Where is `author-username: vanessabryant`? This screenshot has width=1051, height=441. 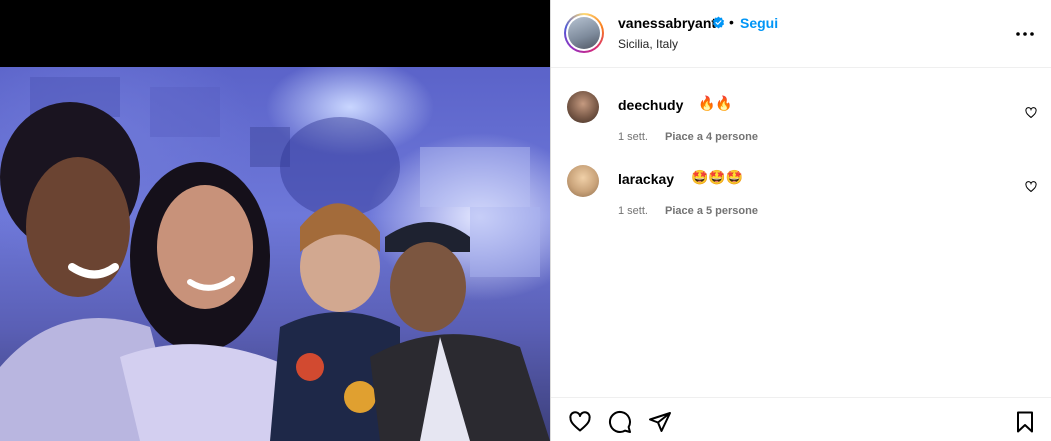 author-username: vanessabryant is located at coordinates (667, 23).